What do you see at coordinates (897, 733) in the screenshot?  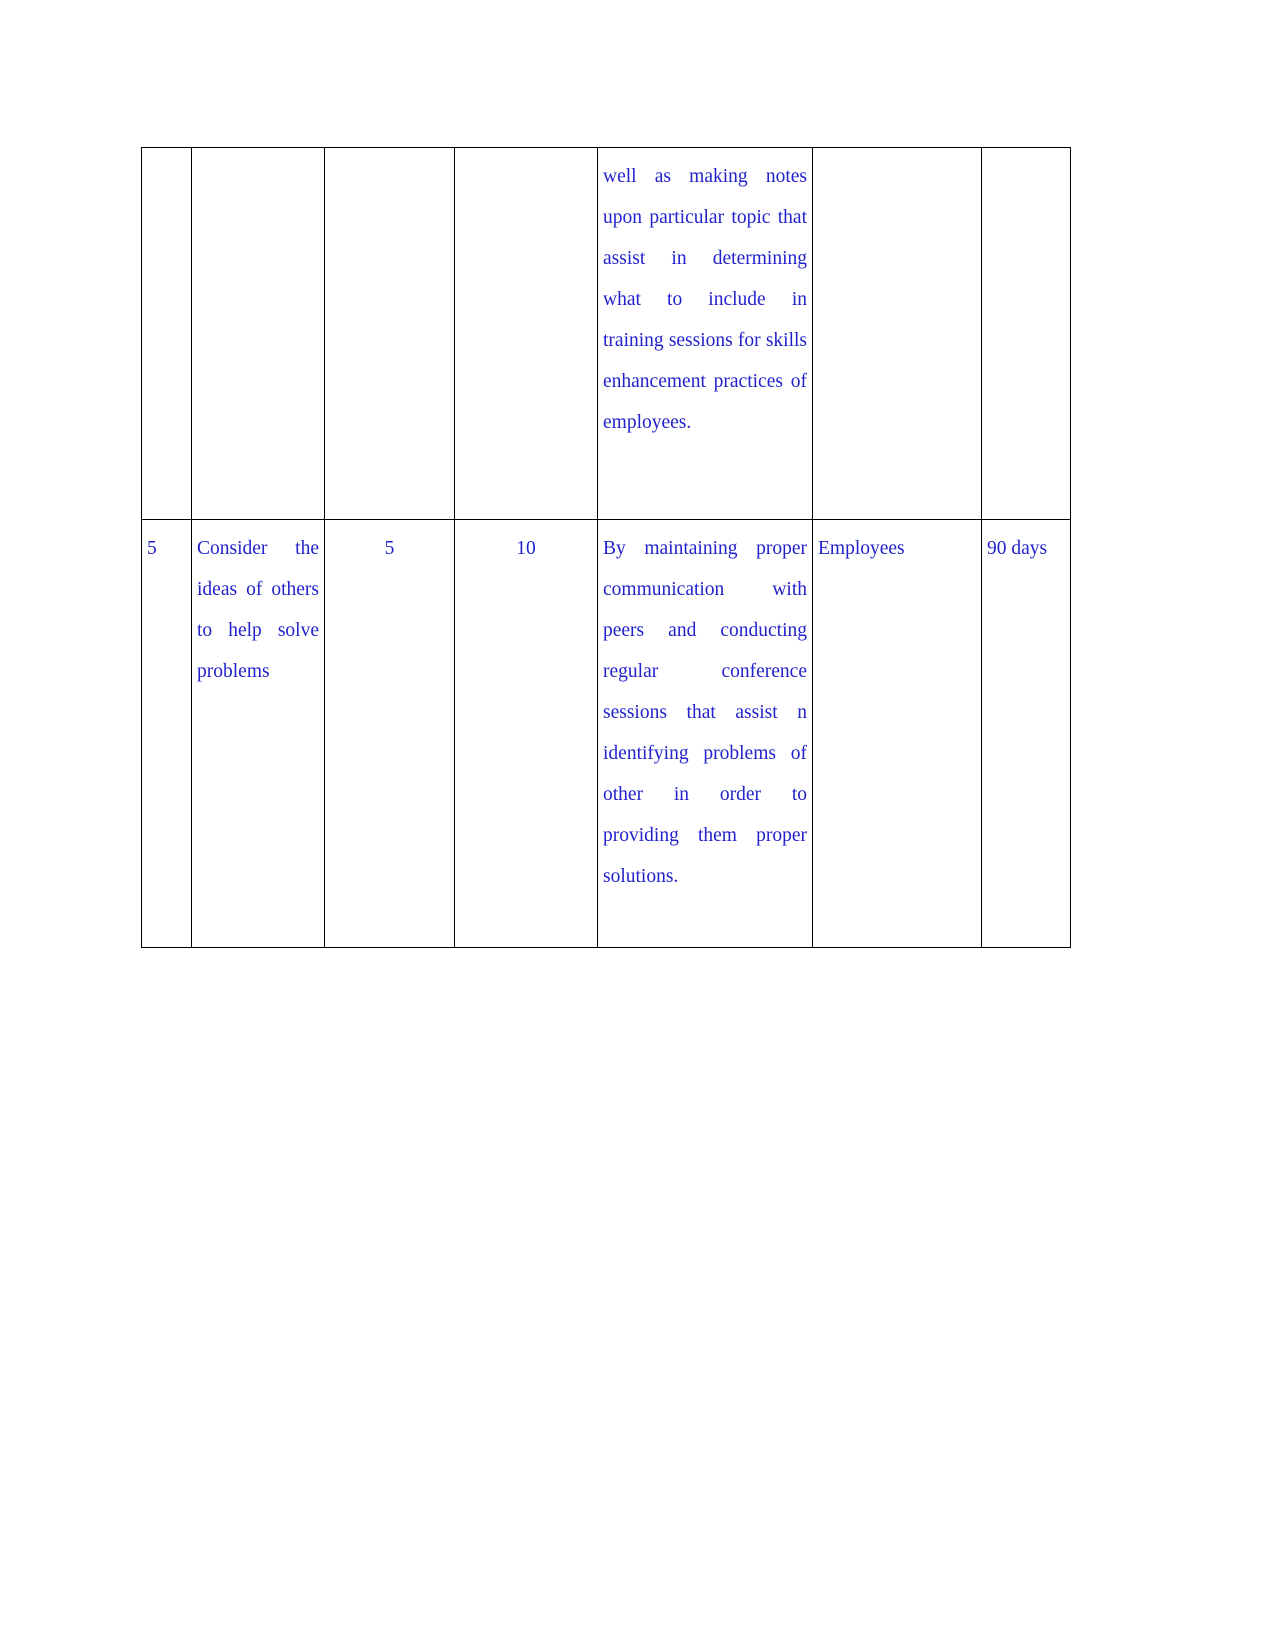 I see `cell-resources: Employees` at bounding box center [897, 733].